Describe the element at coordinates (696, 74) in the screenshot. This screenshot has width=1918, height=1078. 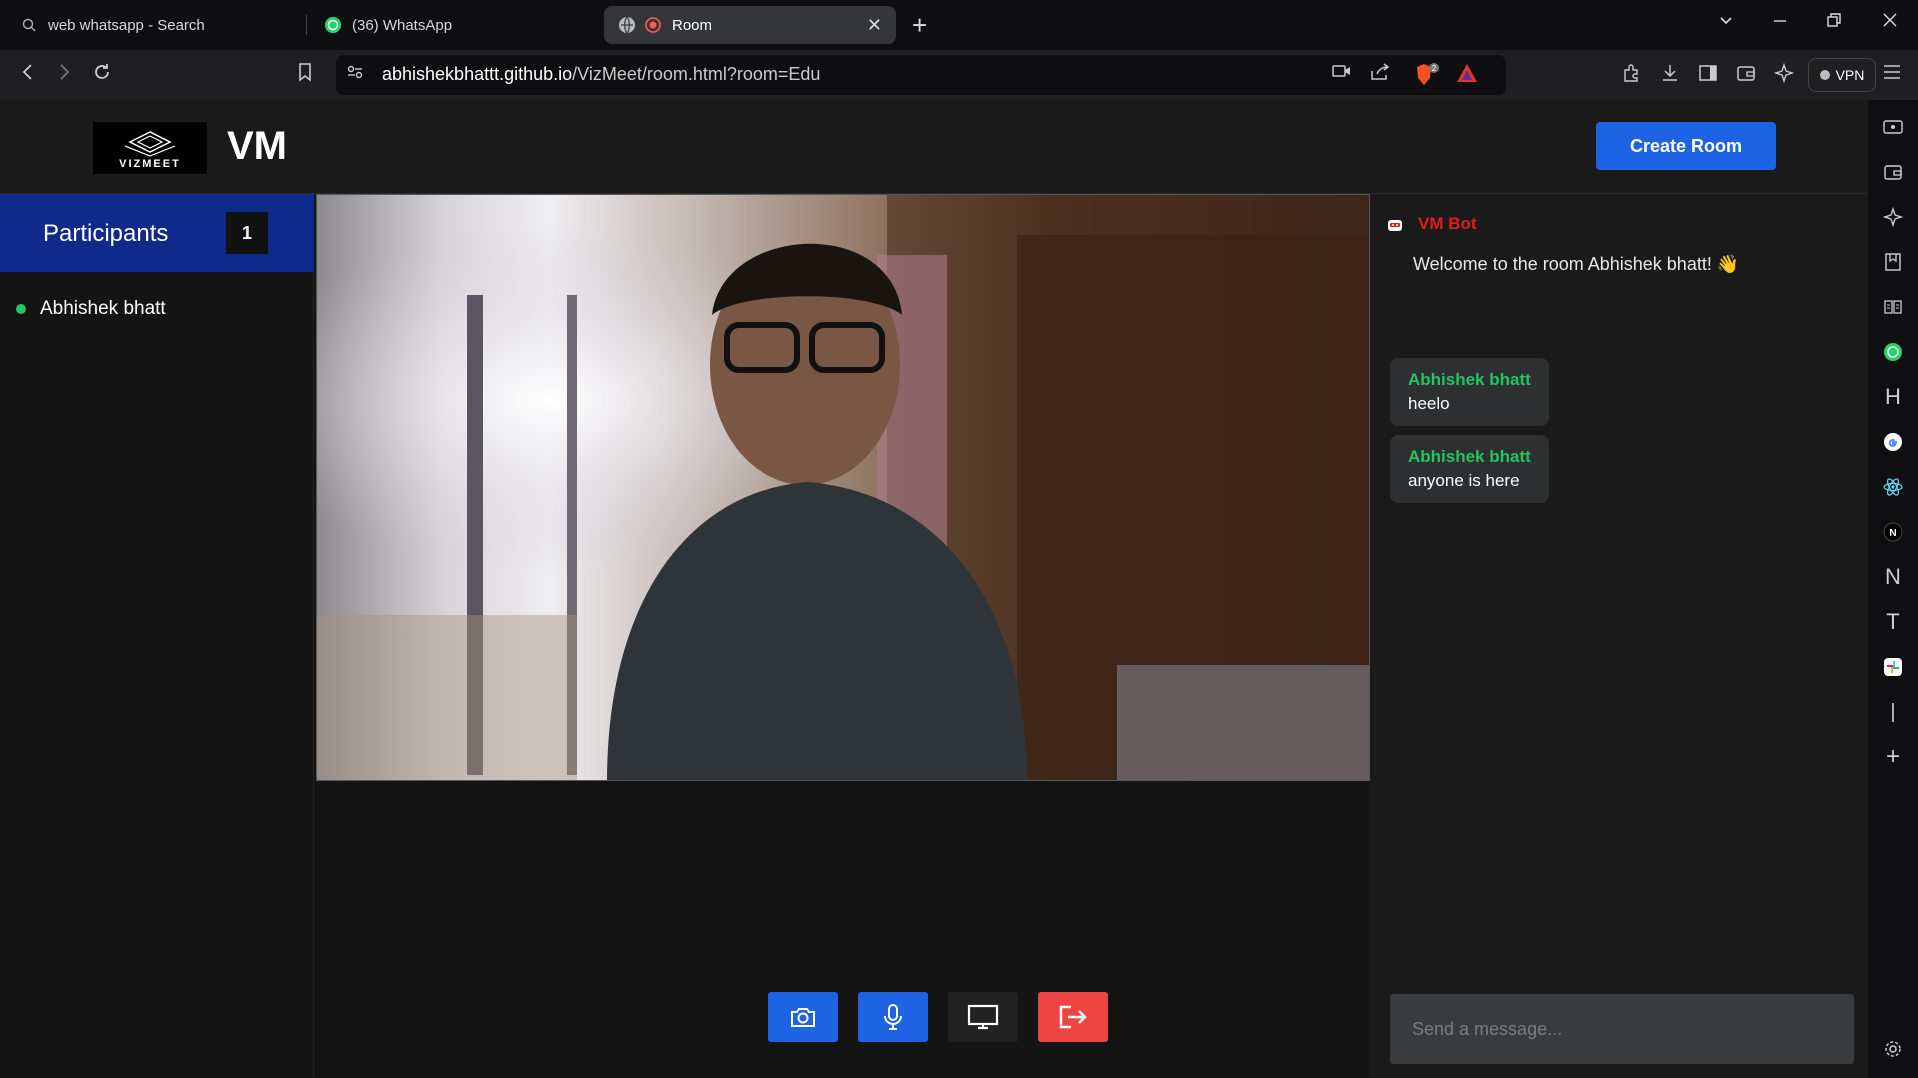
I see `url-path: /VizMeet/room.html?room=Edu` at that location.